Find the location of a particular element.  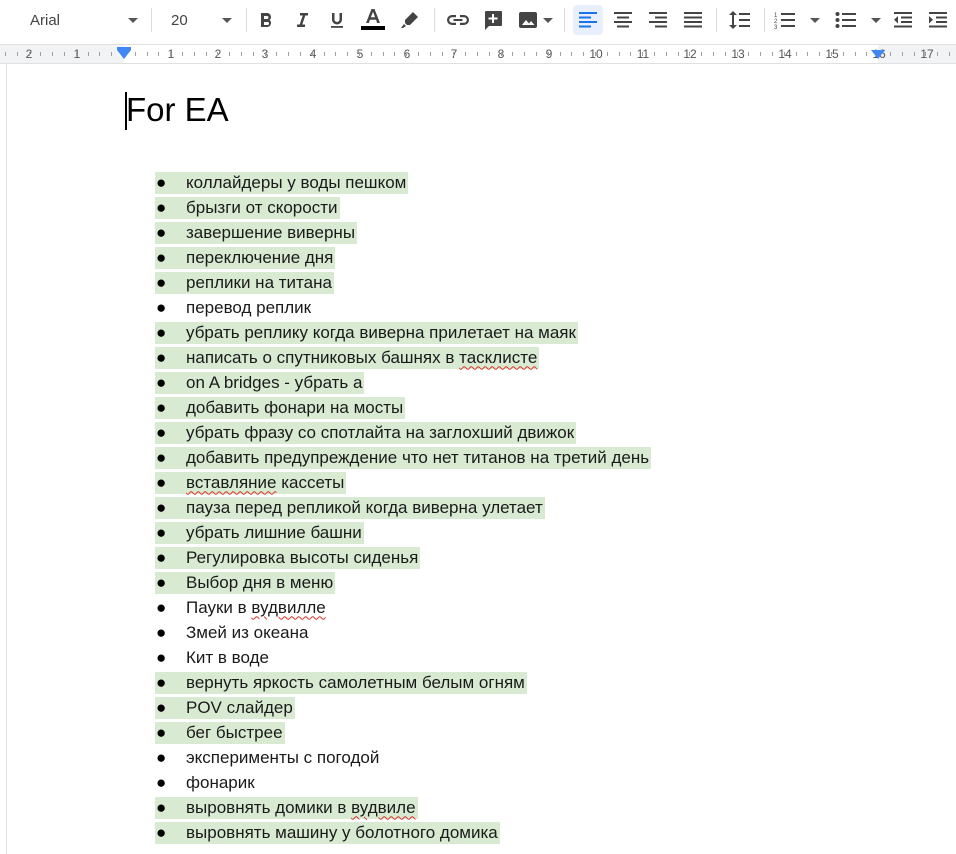

list-item-label: Змей из океана is located at coordinates (247, 632).